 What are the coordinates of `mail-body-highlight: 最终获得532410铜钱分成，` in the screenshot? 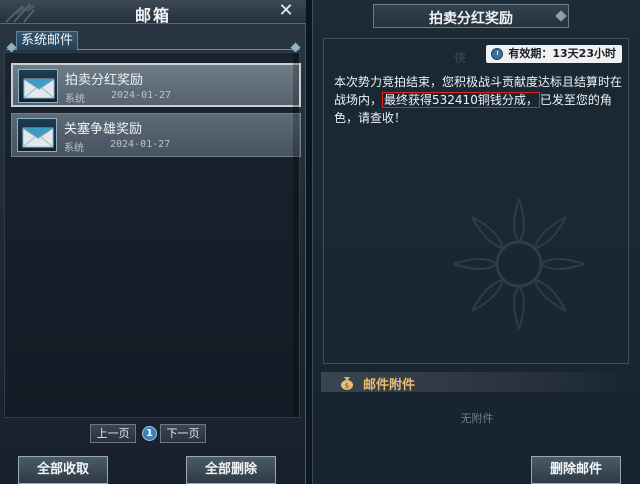 It's located at (461, 100).